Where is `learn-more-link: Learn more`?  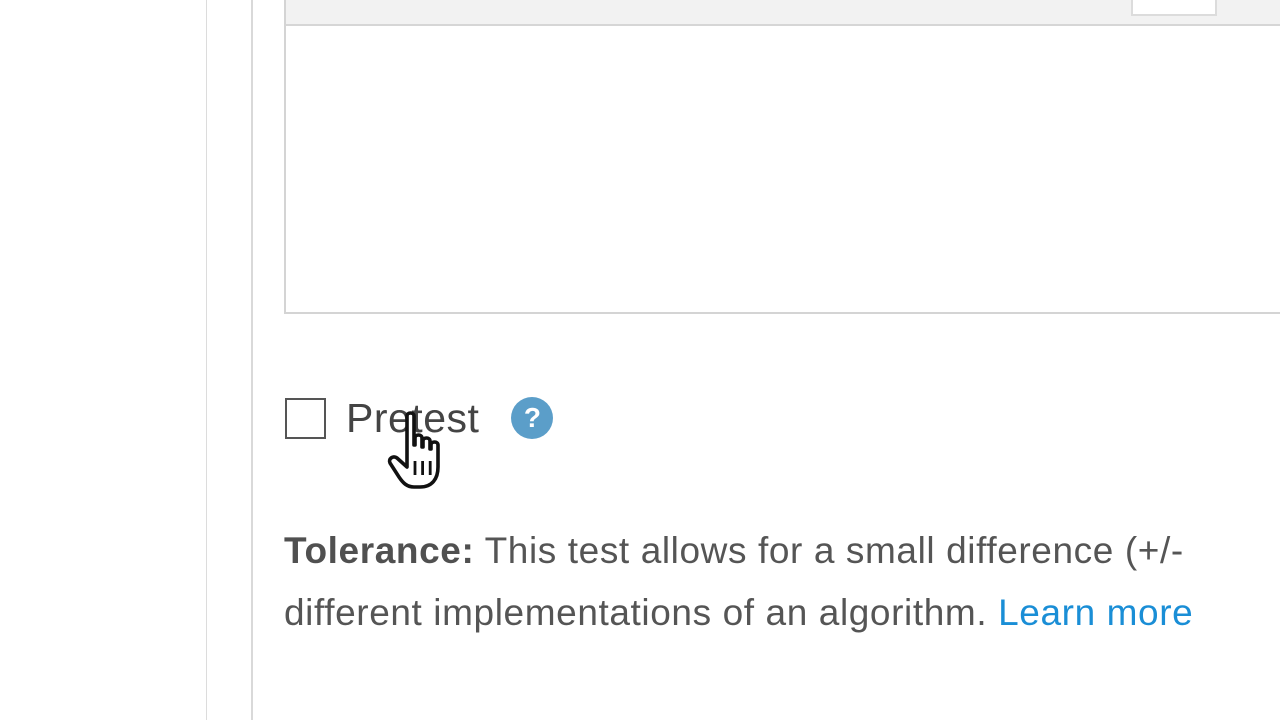 learn-more-link: Learn more is located at coordinates (1095, 612).